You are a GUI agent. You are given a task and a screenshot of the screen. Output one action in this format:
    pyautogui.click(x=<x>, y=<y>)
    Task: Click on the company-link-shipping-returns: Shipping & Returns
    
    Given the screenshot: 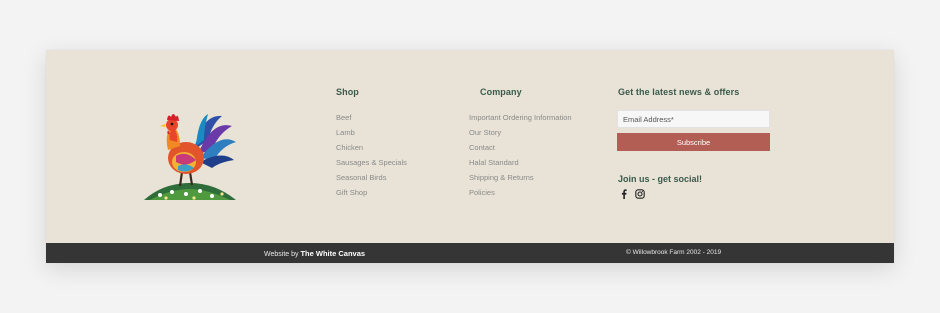 What is the action you would take?
    pyautogui.click(x=520, y=177)
    